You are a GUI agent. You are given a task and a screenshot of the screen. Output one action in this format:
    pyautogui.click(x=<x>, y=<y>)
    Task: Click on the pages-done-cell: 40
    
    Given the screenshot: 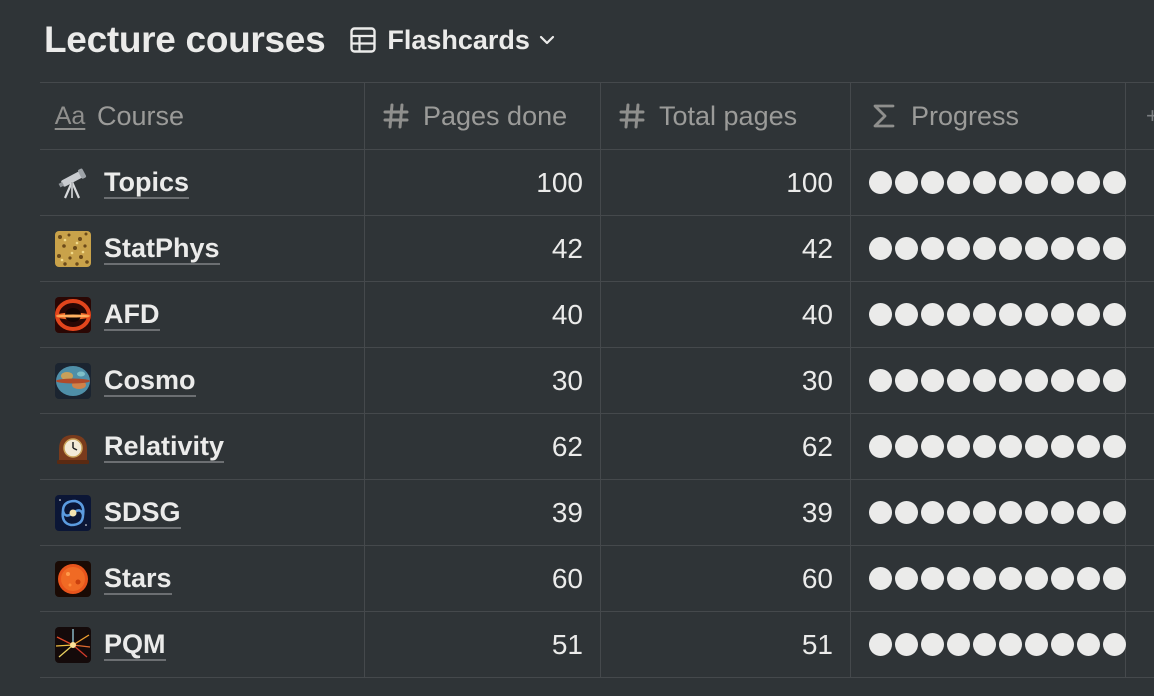 What is the action you would take?
    pyautogui.click(x=483, y=314)
    